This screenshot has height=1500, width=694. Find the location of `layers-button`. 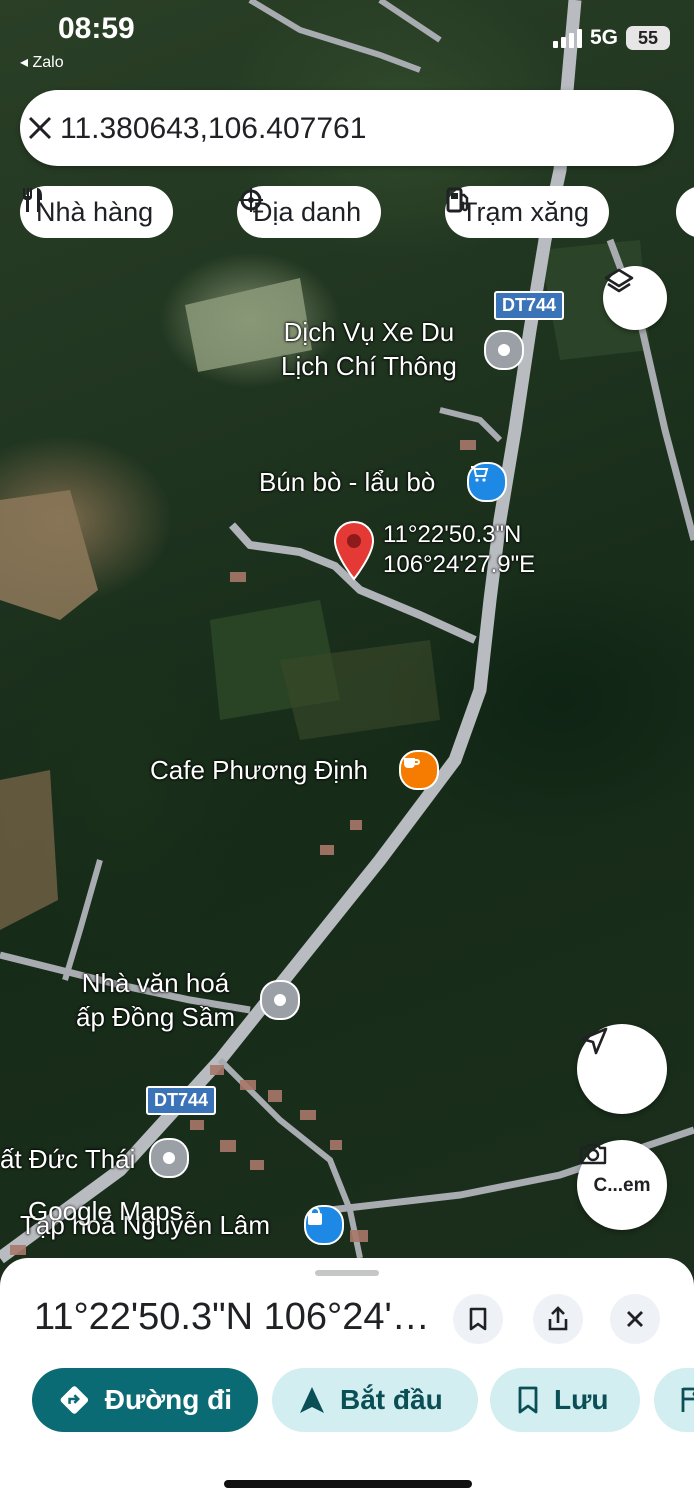

layers-button is located at coordinates (635, 298).